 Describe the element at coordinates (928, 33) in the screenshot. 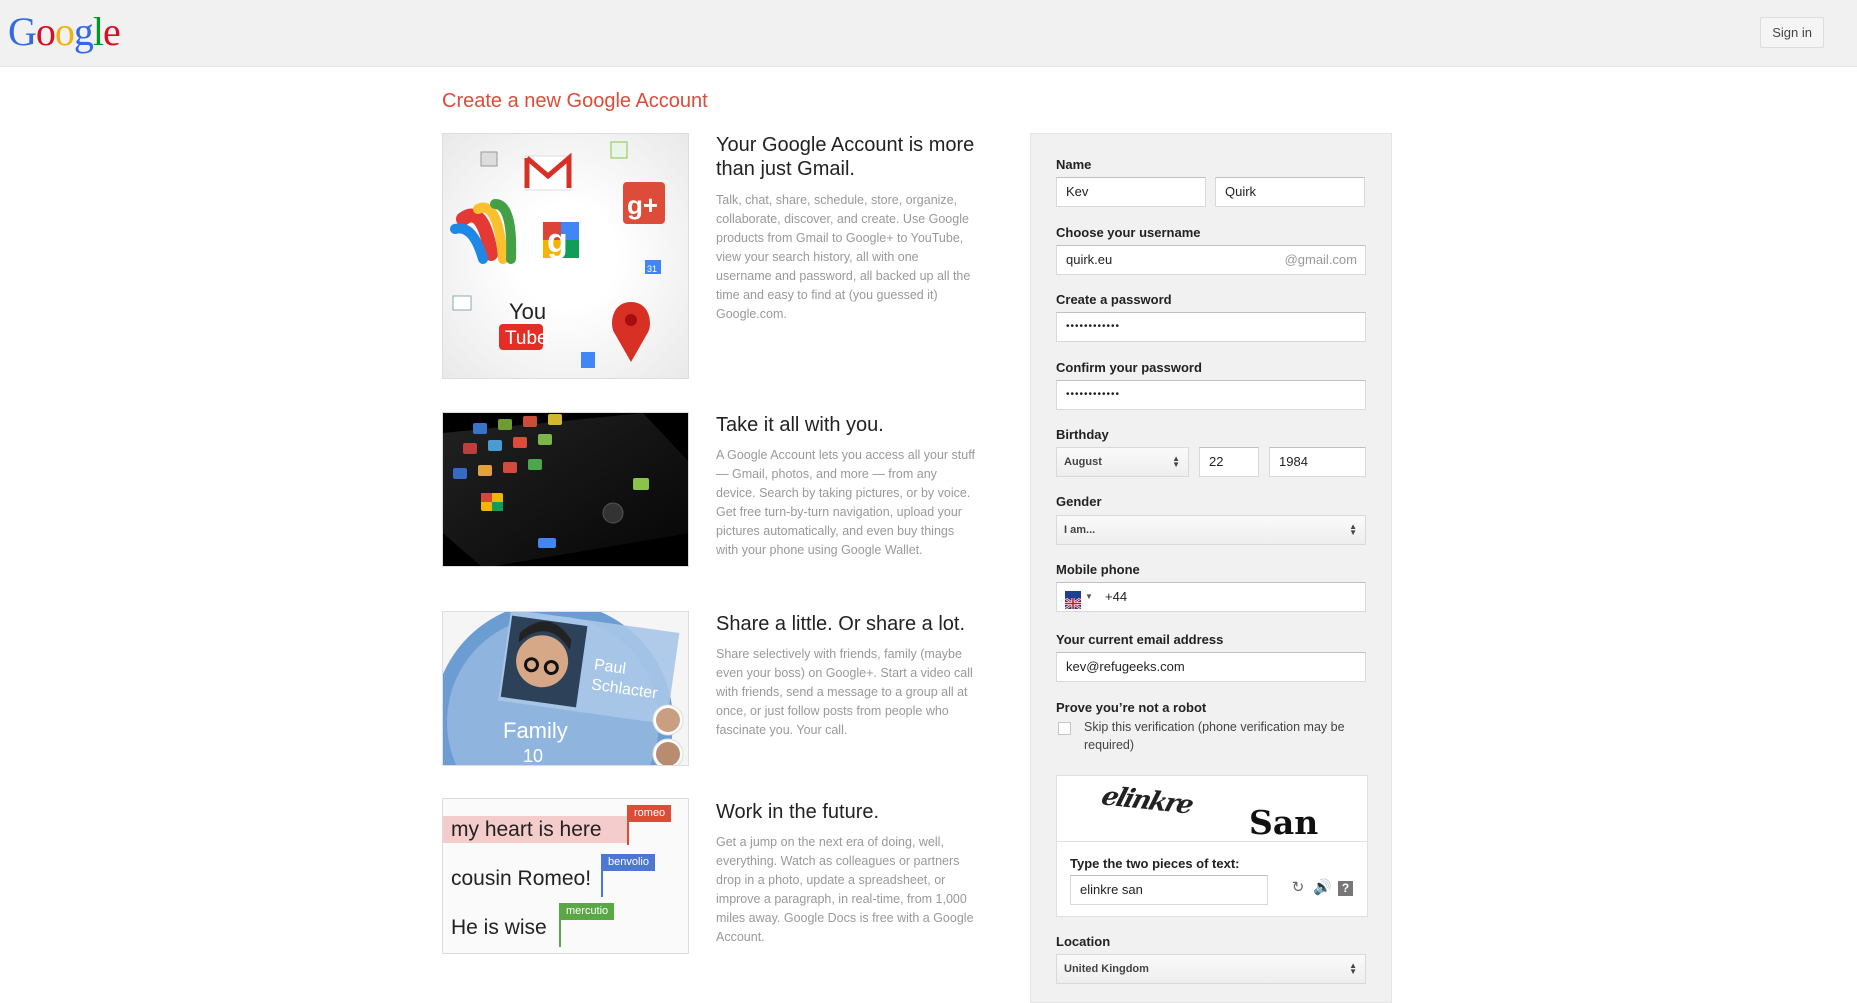

I see `top-bar: Google Sign in` at that location.